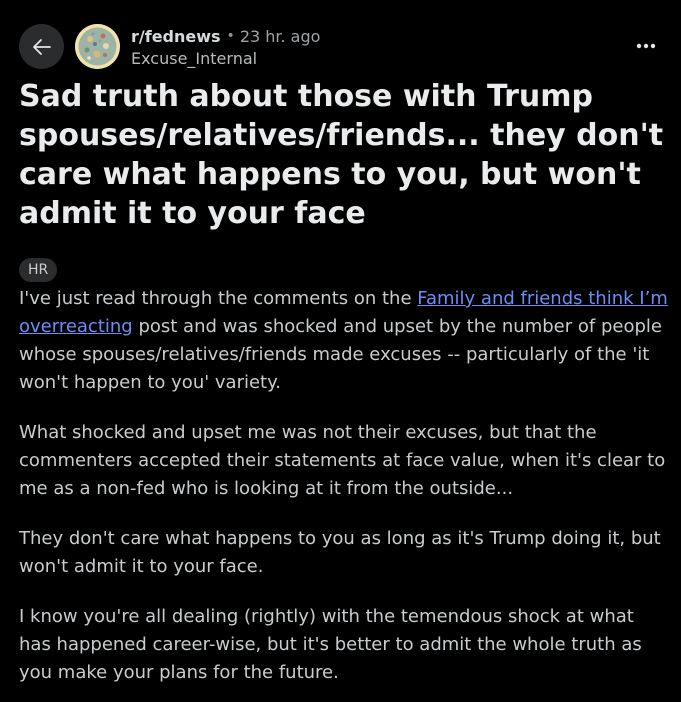  What do you see at coordinates (280, 36) in the screenshot?
I see `post-time: 23 hr. ago` at bounding box center [280, 36].